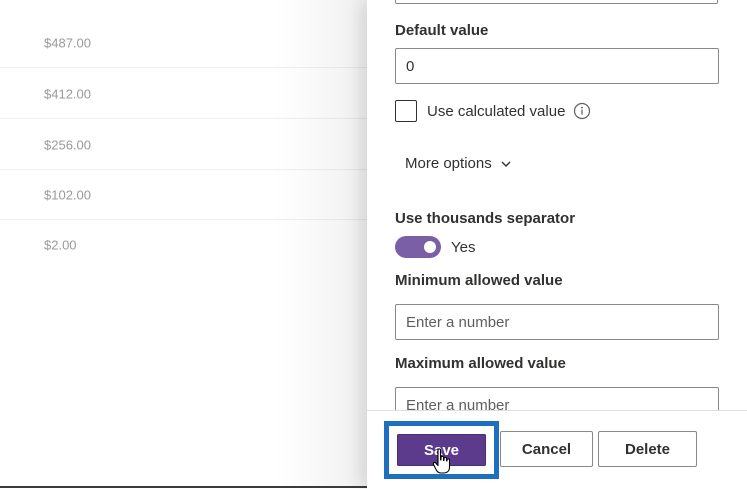 The height and width of the screenshot is (489, 747). Describe the element at coordinates (480, 363) in the screenshot. I see `maximum-allowed-value-label: Maximum allowed value` at that location.